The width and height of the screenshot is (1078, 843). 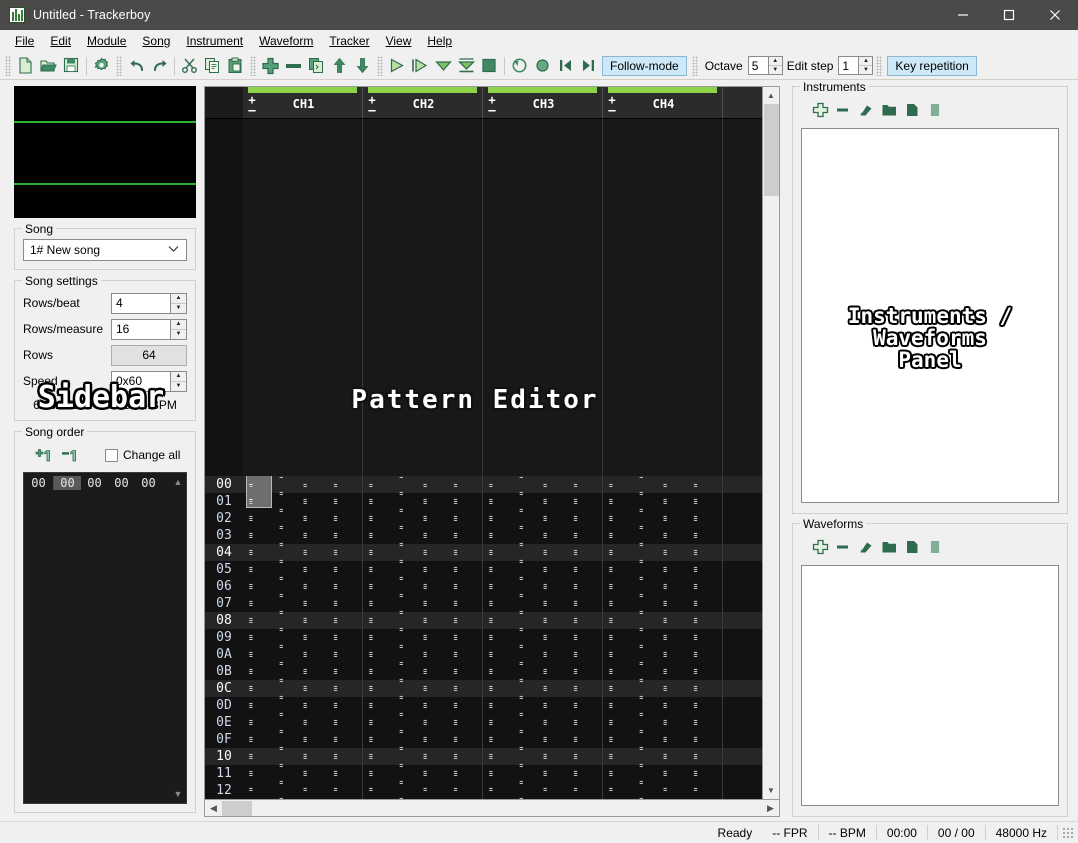 I want to click on speed-up-icon: ▲, so click(x=178, y=376).